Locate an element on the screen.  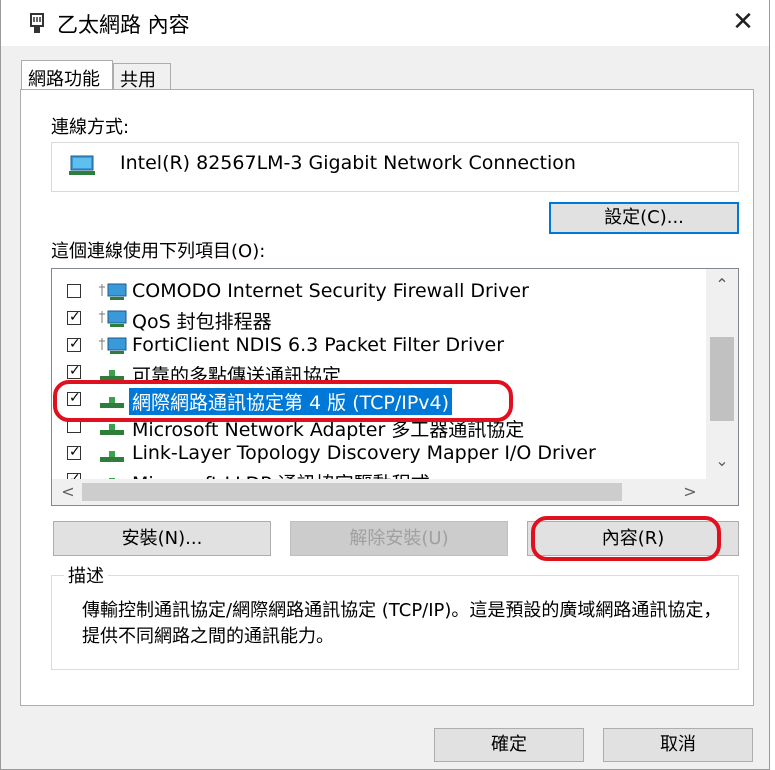
list-item: COMODO Internet Security Firewall Driver is located at coordinates (377, 292).